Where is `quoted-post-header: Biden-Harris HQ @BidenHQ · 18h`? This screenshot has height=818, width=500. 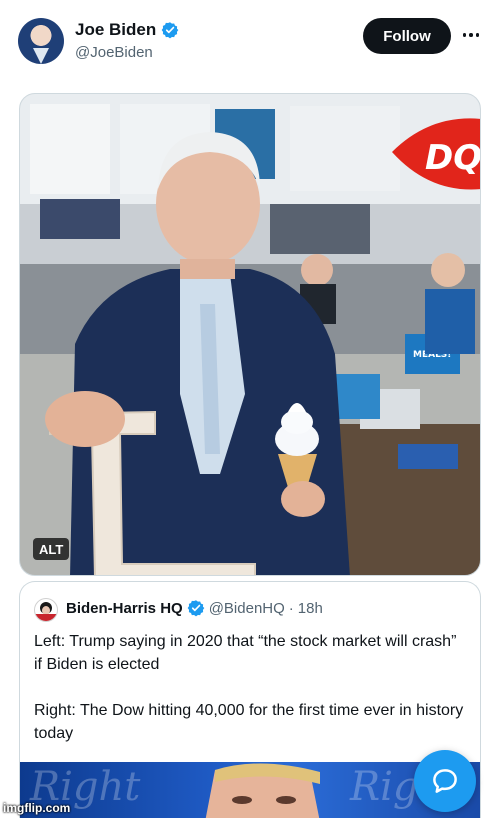 quoted-post-header: Biden-Harris HQ @BidenHQ · 18h is located at coordinates (194, 608).